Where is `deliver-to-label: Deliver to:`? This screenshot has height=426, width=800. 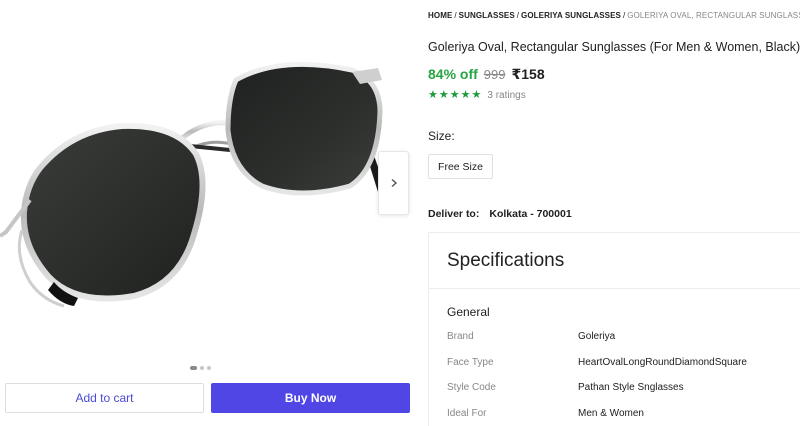
deliver-to-label: Deliver to: is located at coordinates (454, 214).